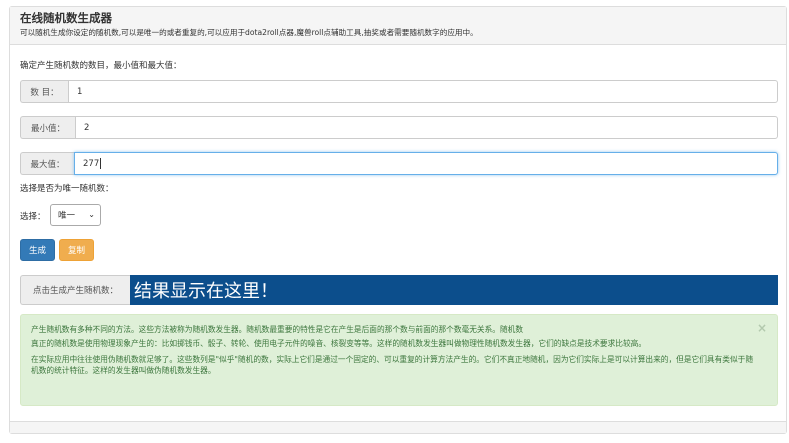 Image resolution: width=789 pixels, height=443 pixels. Describe the element at coordinates (398, 427) in the screenshot. I see `panel-footer` at that location.